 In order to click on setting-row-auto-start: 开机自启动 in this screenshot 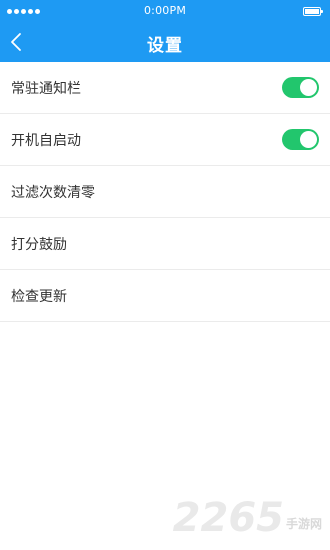, I will do `click(165, 140)`.